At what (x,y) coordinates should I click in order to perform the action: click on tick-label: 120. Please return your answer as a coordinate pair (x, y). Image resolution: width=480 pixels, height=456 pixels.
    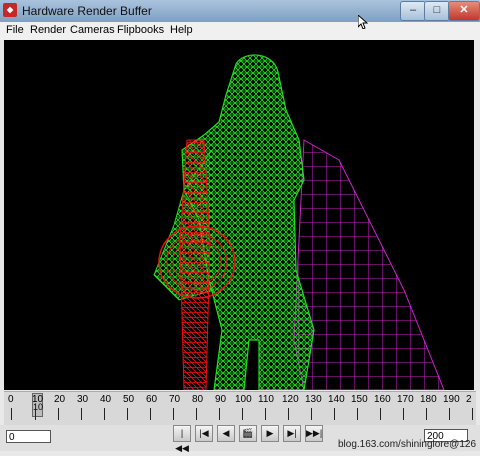
    Looking at the image, I should click on (290, 399).